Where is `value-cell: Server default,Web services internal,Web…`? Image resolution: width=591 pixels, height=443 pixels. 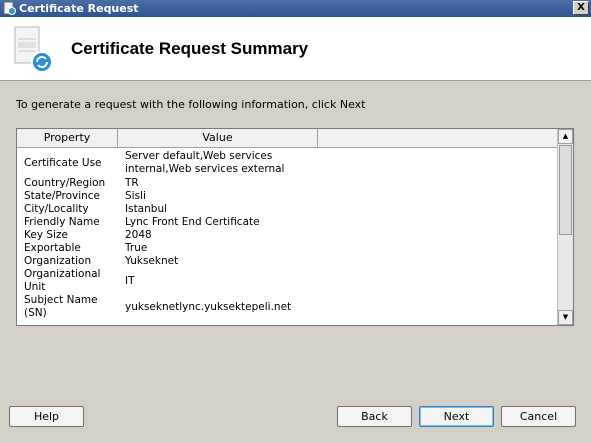
value-cell: Server default,Web services internal,Web… is located at coordinates (205, 162).